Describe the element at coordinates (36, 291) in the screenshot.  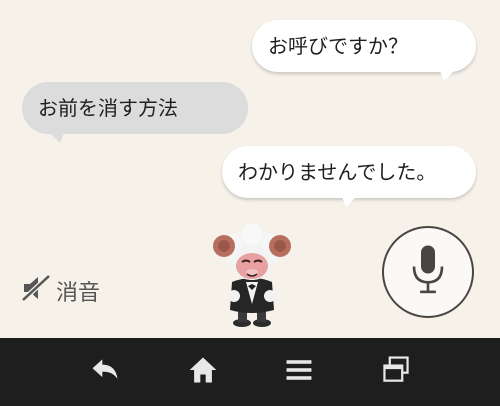
I see `speaker-muted-icon` at that location.